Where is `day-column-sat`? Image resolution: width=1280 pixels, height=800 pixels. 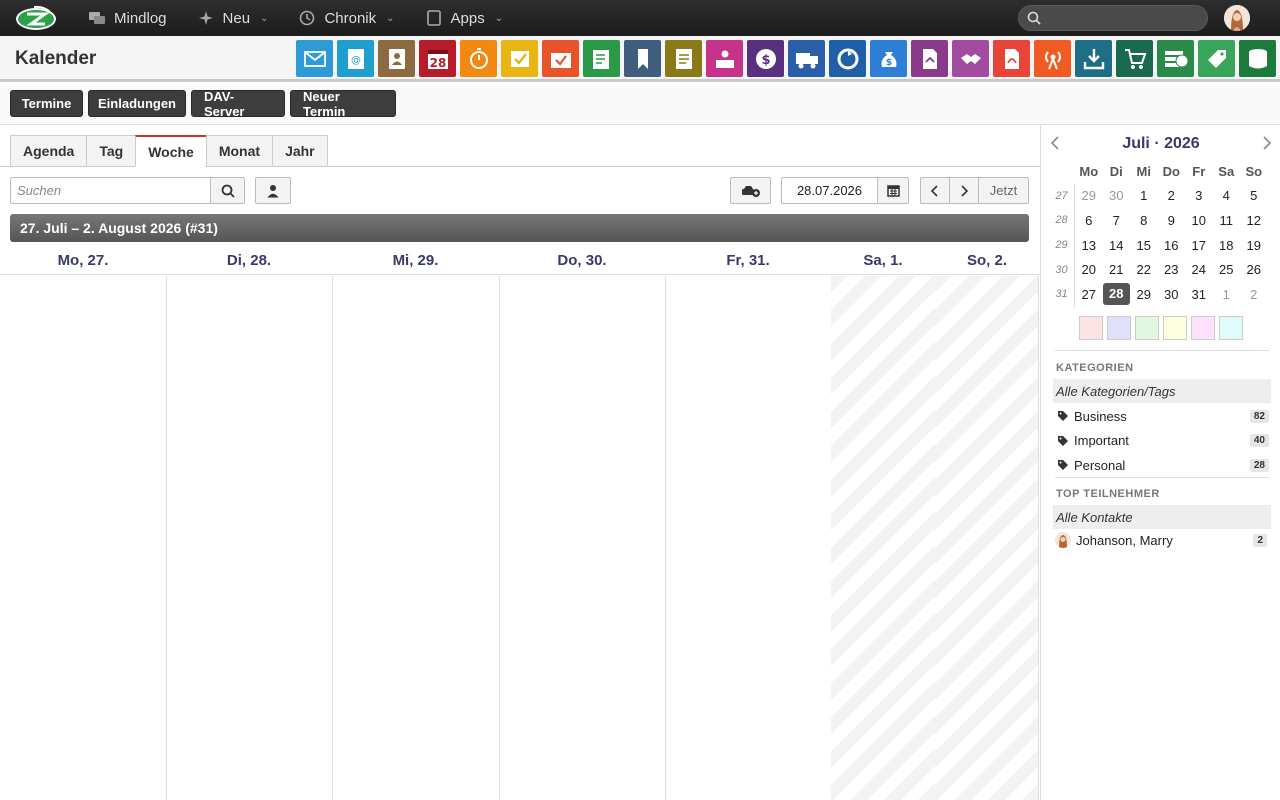
day-column-sat is located at coordinates (883, 538).